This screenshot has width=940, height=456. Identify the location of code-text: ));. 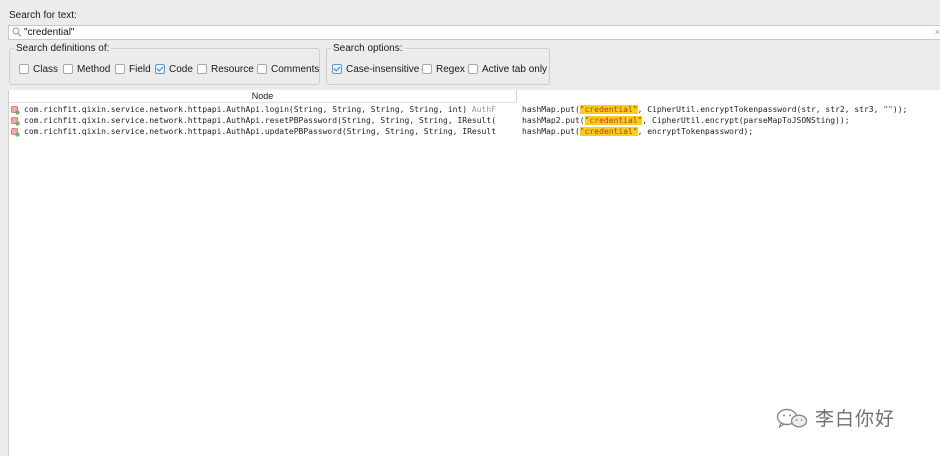
(900, 109).